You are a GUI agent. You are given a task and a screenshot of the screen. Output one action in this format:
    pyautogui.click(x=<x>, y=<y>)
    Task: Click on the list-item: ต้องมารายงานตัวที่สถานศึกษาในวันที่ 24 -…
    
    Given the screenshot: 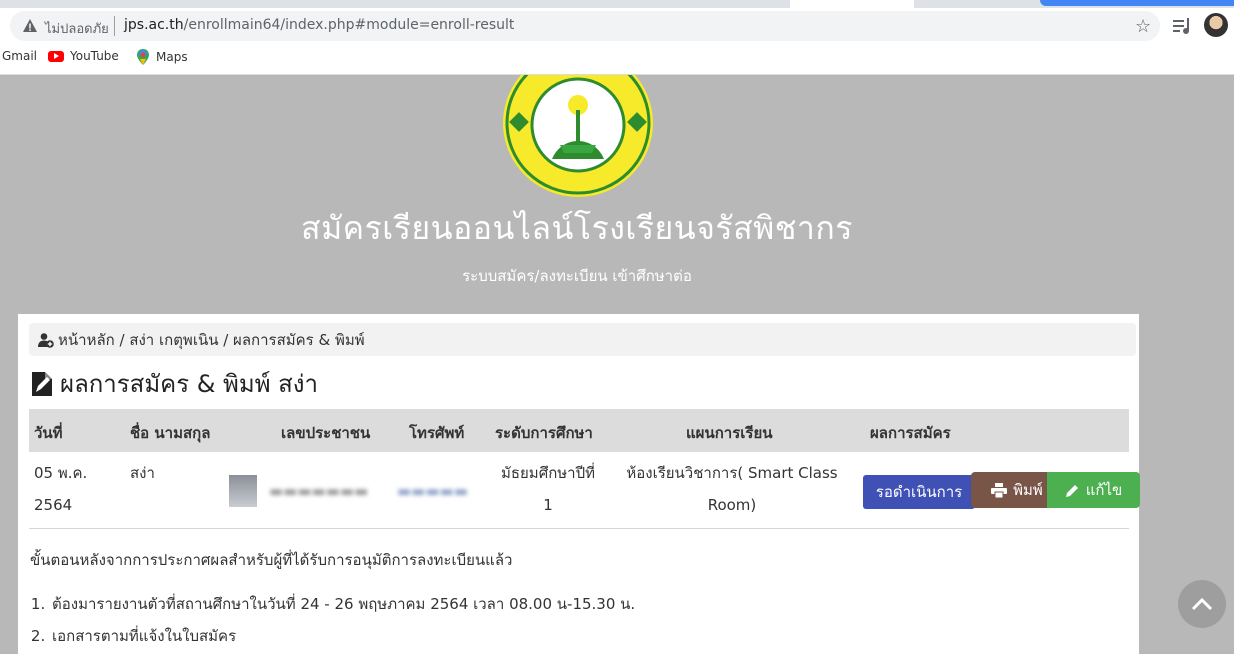 What is the action you would take?
    pyautogui.click(x=342, y=604)
    